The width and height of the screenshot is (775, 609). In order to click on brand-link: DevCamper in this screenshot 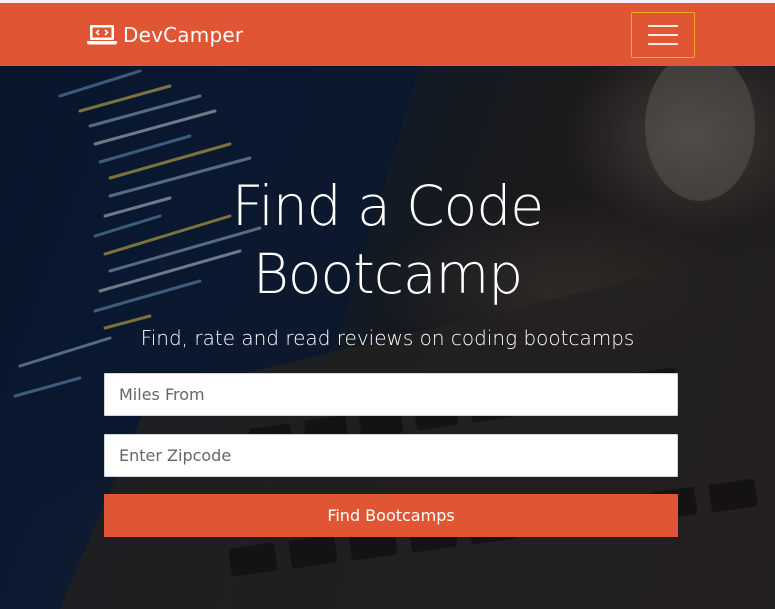, I will do `click(165, 35)`.